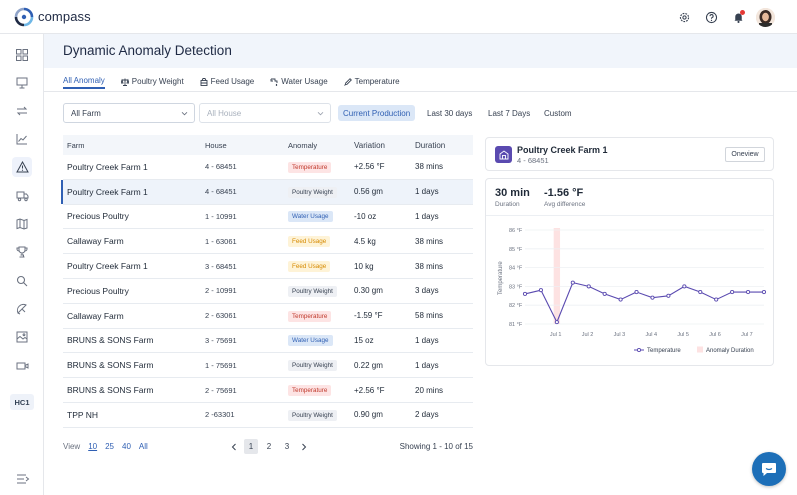 This screenshot has height=495, width=797. Describe the element at coordinates (684, 18) in the screenshot. I see `gear-icon` at that location.